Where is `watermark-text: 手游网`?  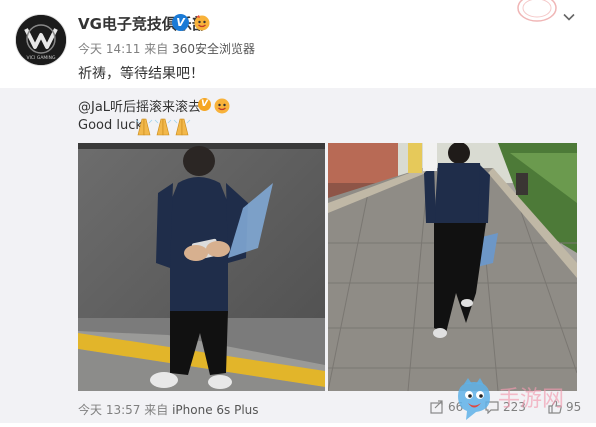
watermark-text: 手游网 is located at coordinates (531, 399).